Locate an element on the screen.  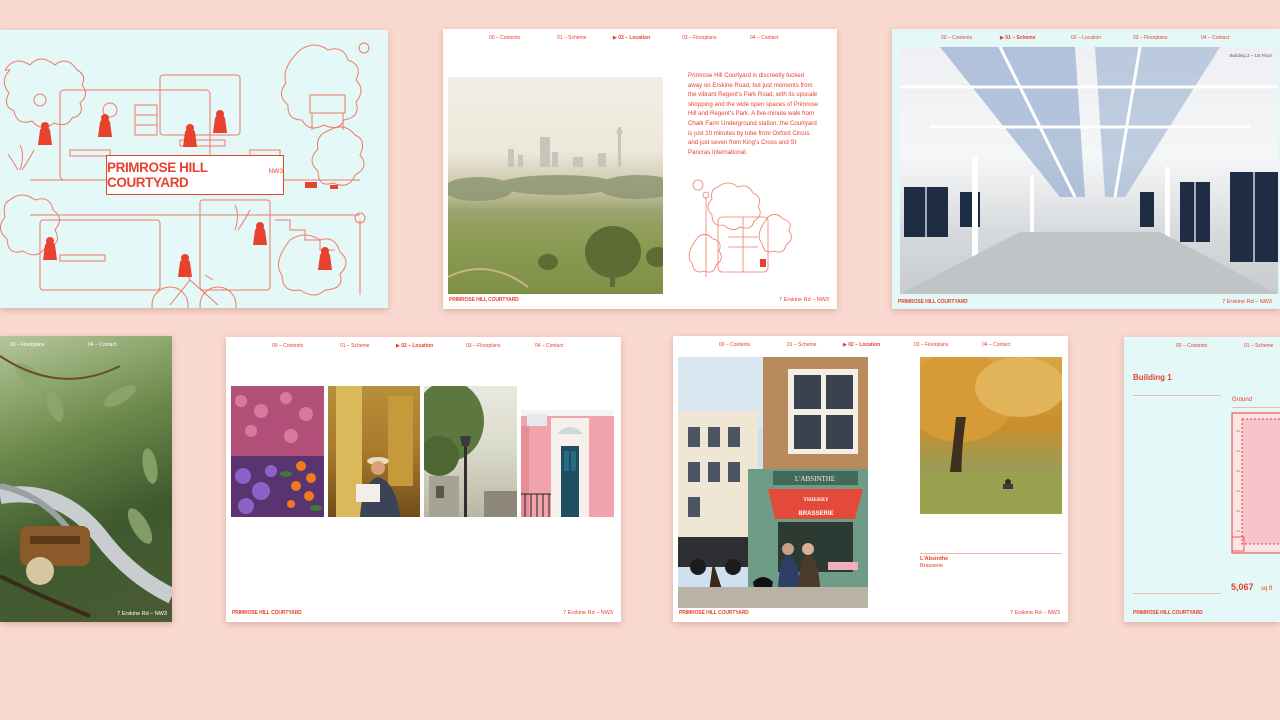
interior-caption: Building 2 – 1st Floor is located at coordinates (1250, 55).